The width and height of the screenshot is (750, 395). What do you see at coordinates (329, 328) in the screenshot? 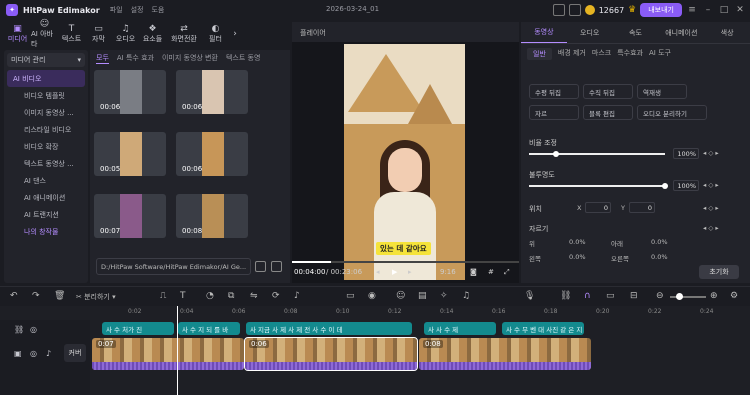
I see `caption-clip: 사 지금 사 제 사 제 전 사 수 이 데` at bounding box center [329, 328].